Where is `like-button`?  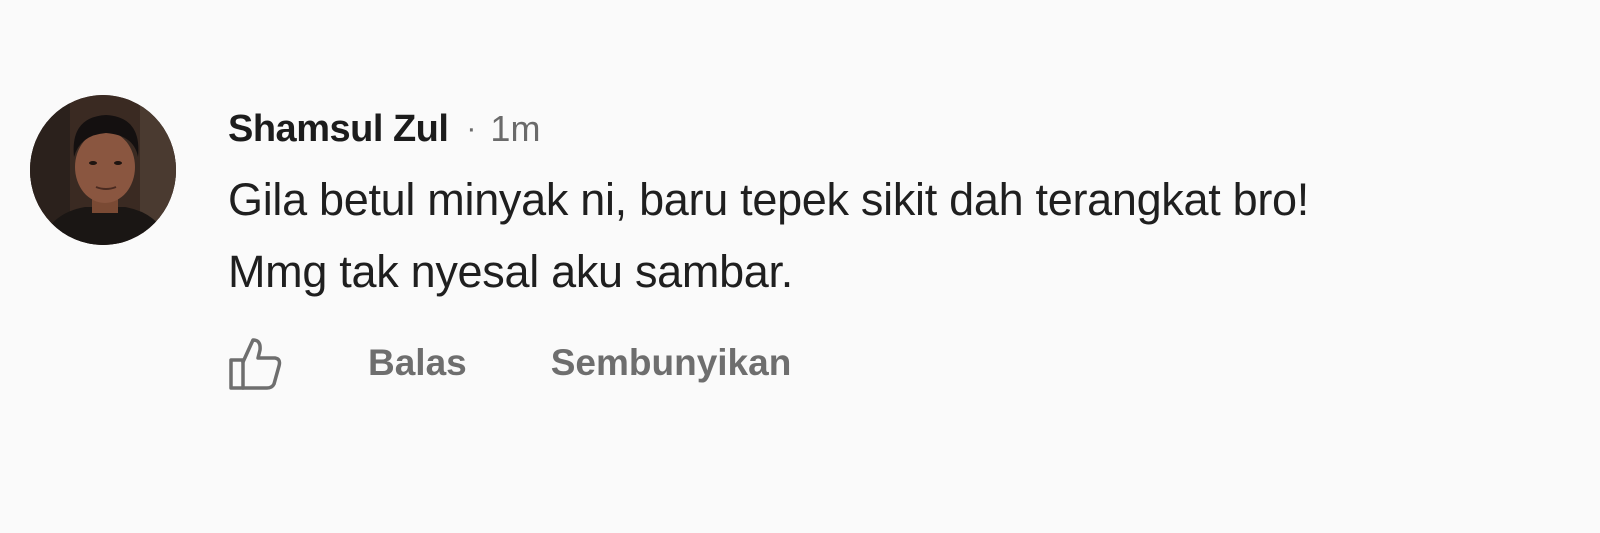 like-button is located at coordinates (255, 363).